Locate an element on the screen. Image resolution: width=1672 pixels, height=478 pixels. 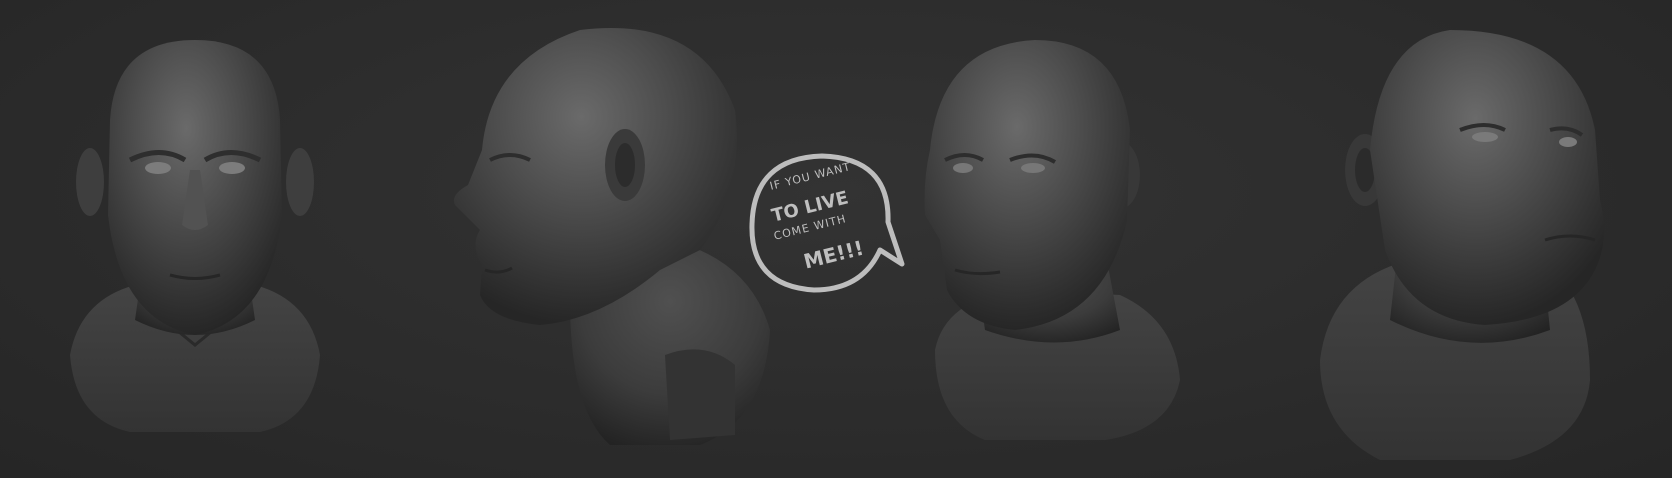
head-front-view is located at coordinates (195, 236).